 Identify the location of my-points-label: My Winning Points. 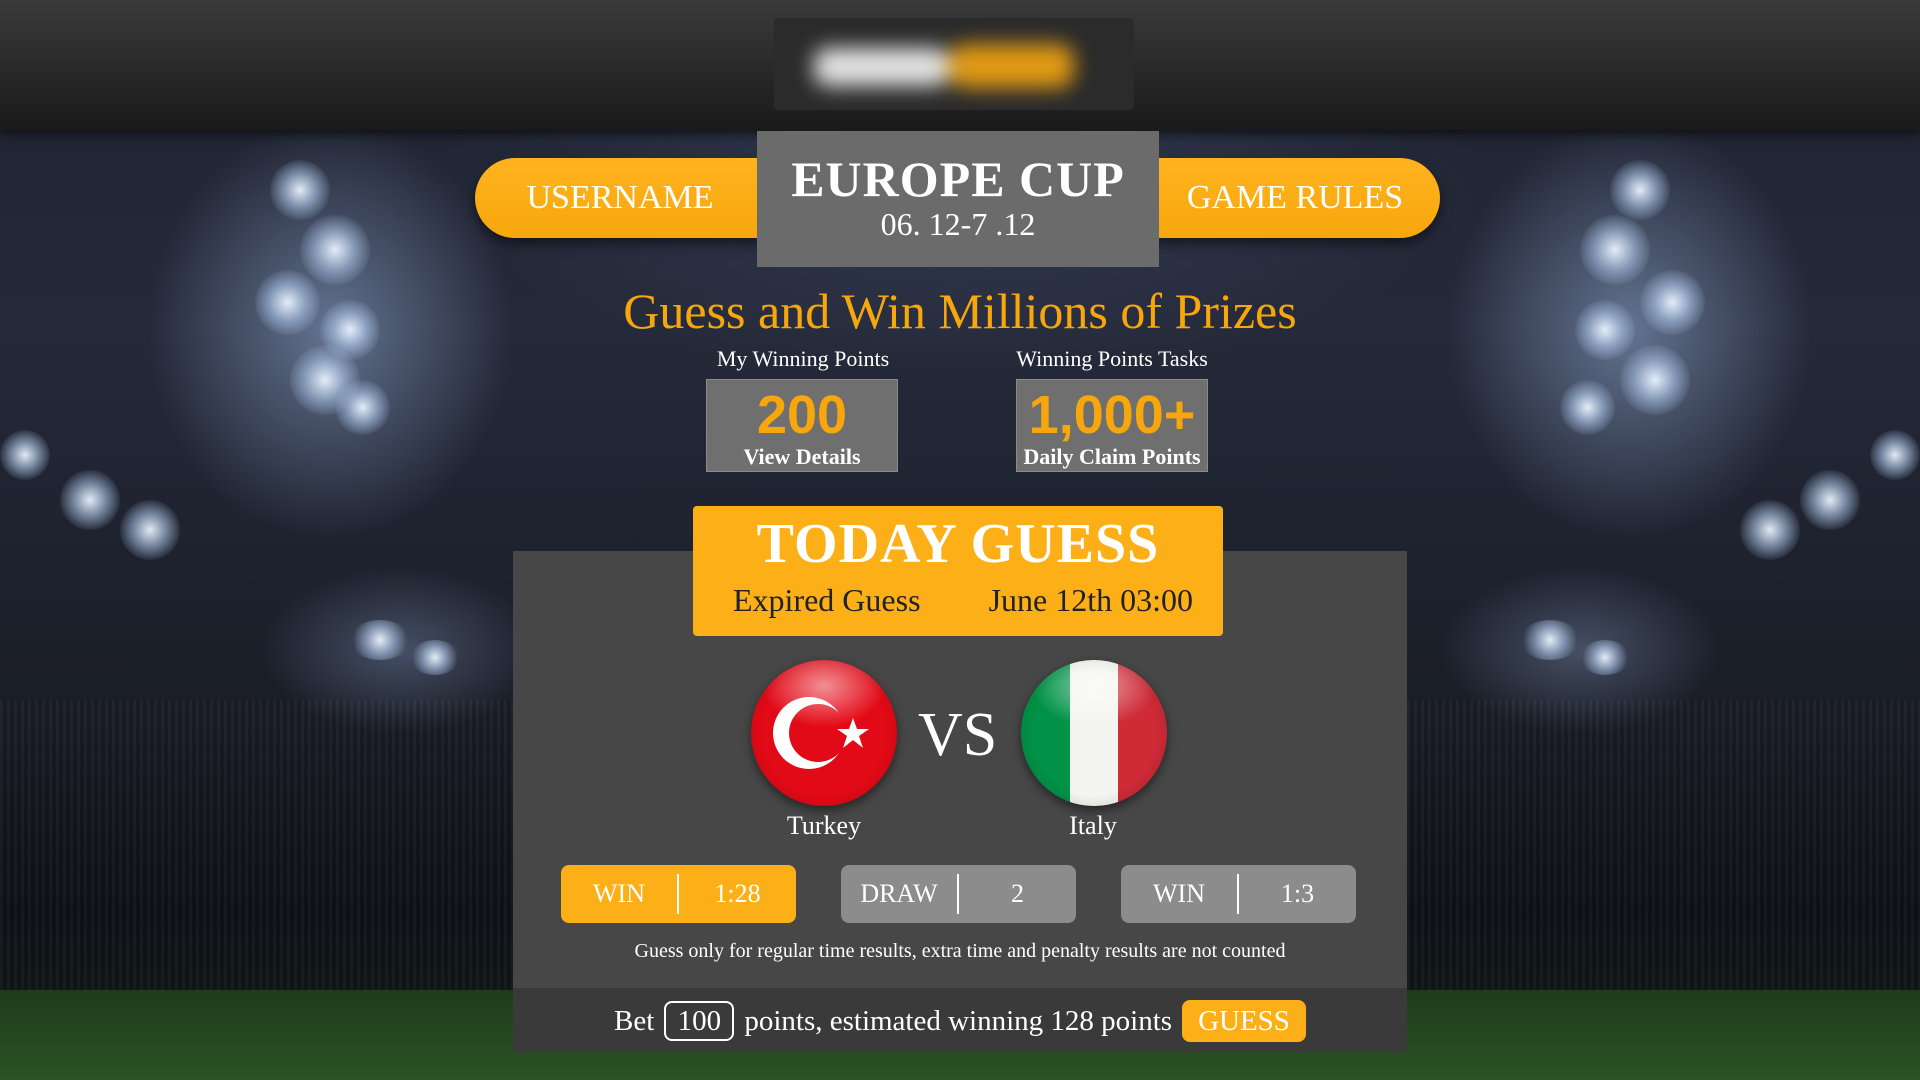
(803, 358).